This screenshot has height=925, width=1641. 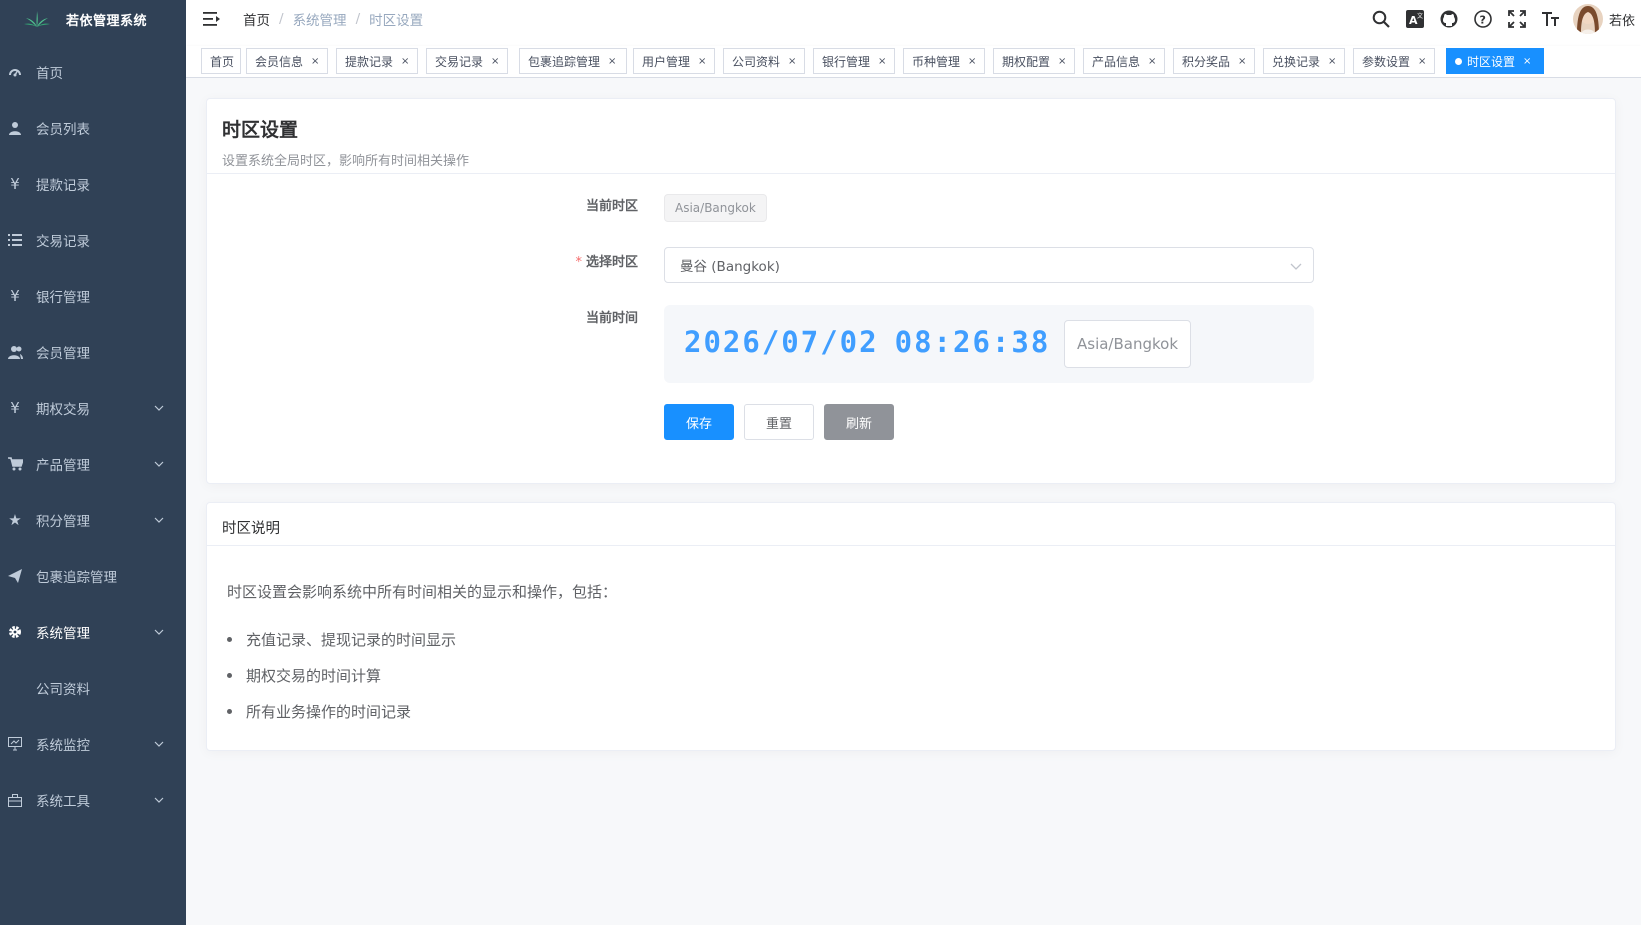 I want to click on translate-icon: A文, so click(x=1415, y=19).